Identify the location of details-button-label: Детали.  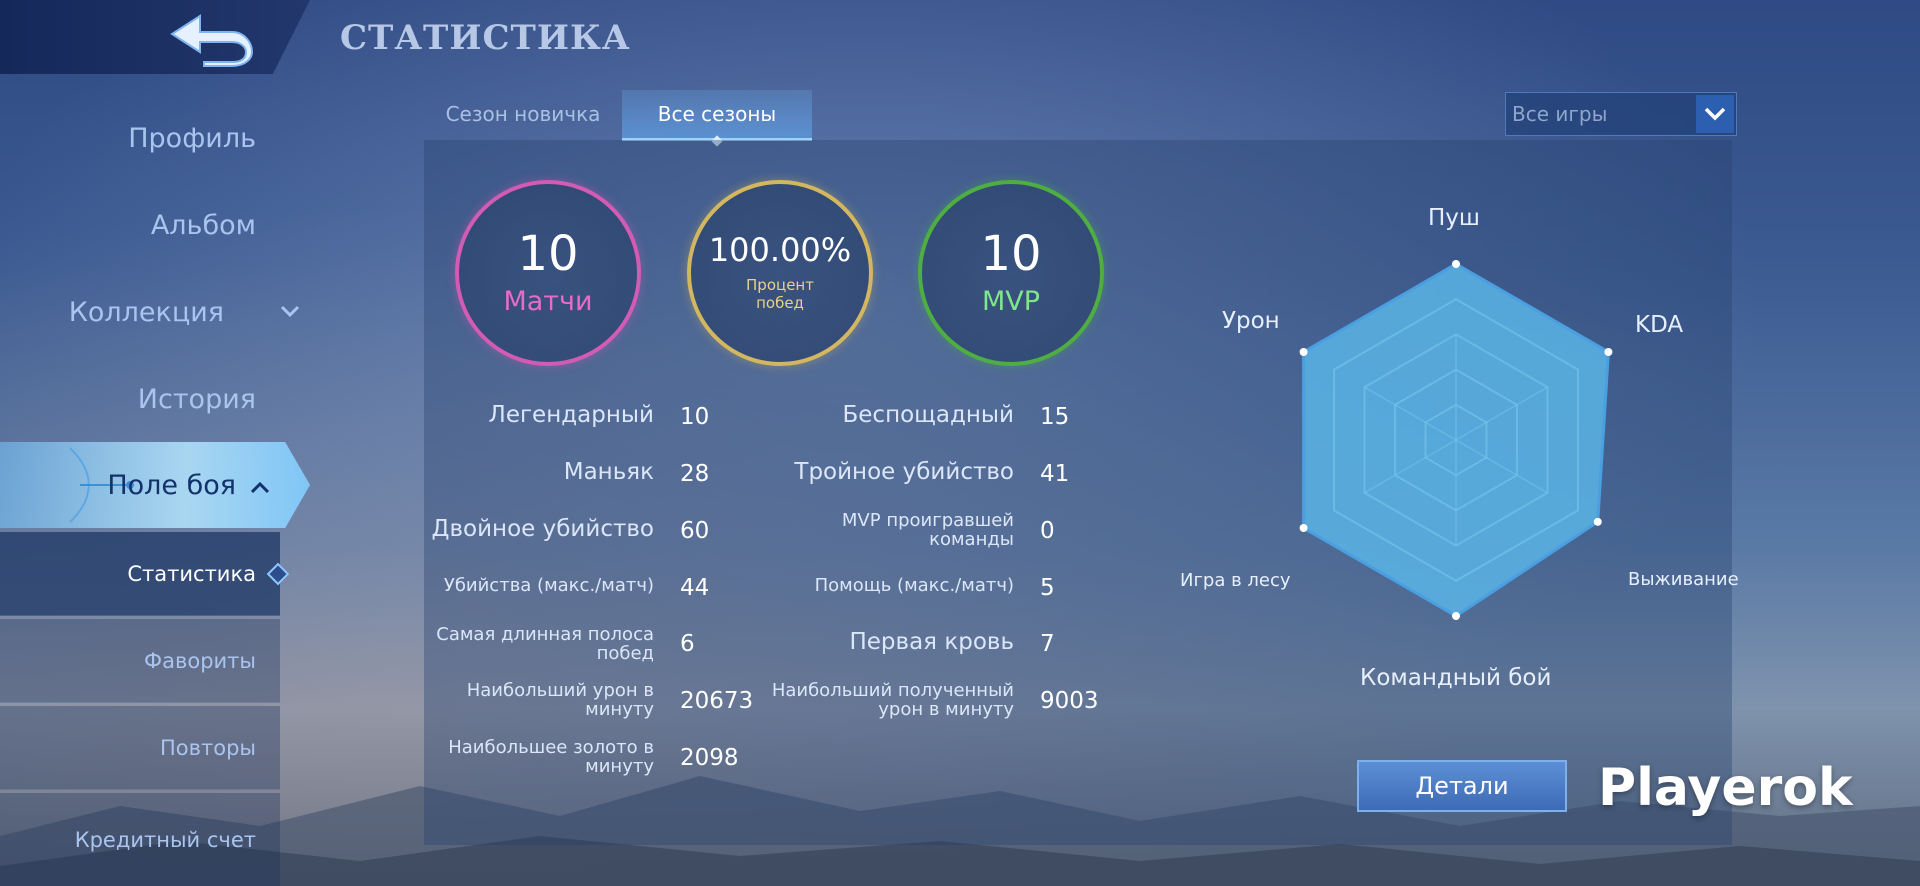
(1462, 786).